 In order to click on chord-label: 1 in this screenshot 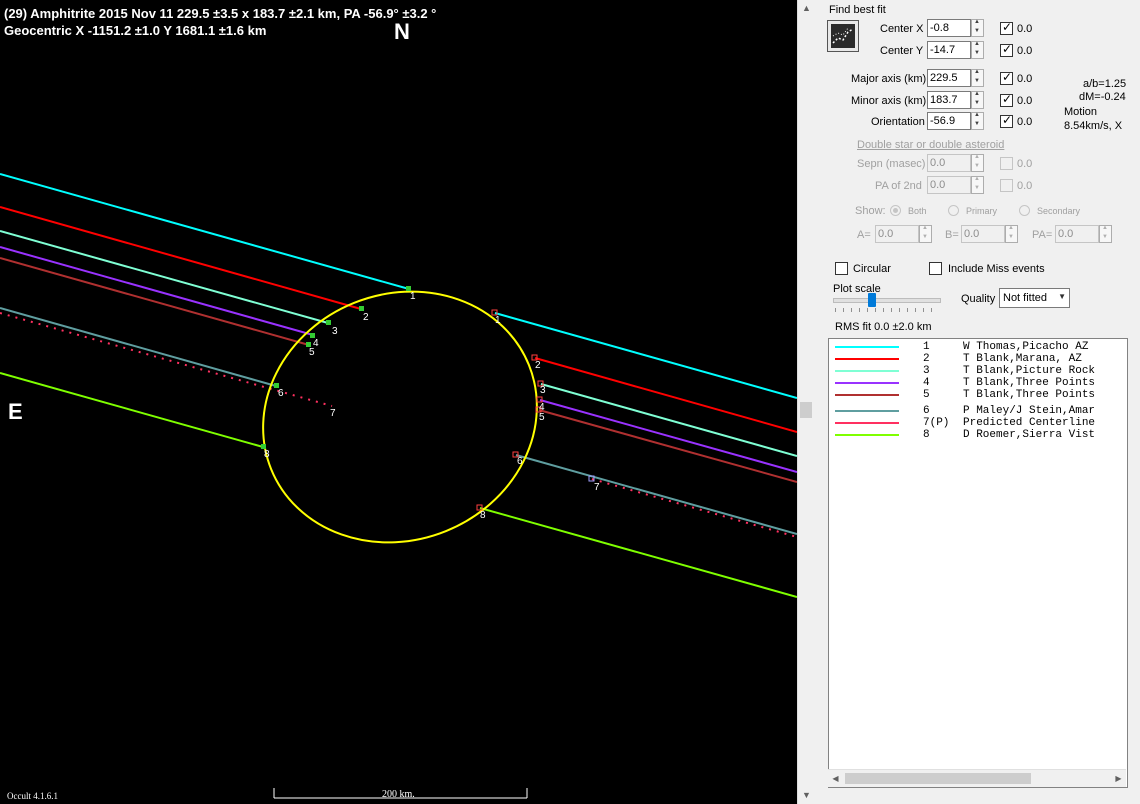, I will do `click(413, 296)`.